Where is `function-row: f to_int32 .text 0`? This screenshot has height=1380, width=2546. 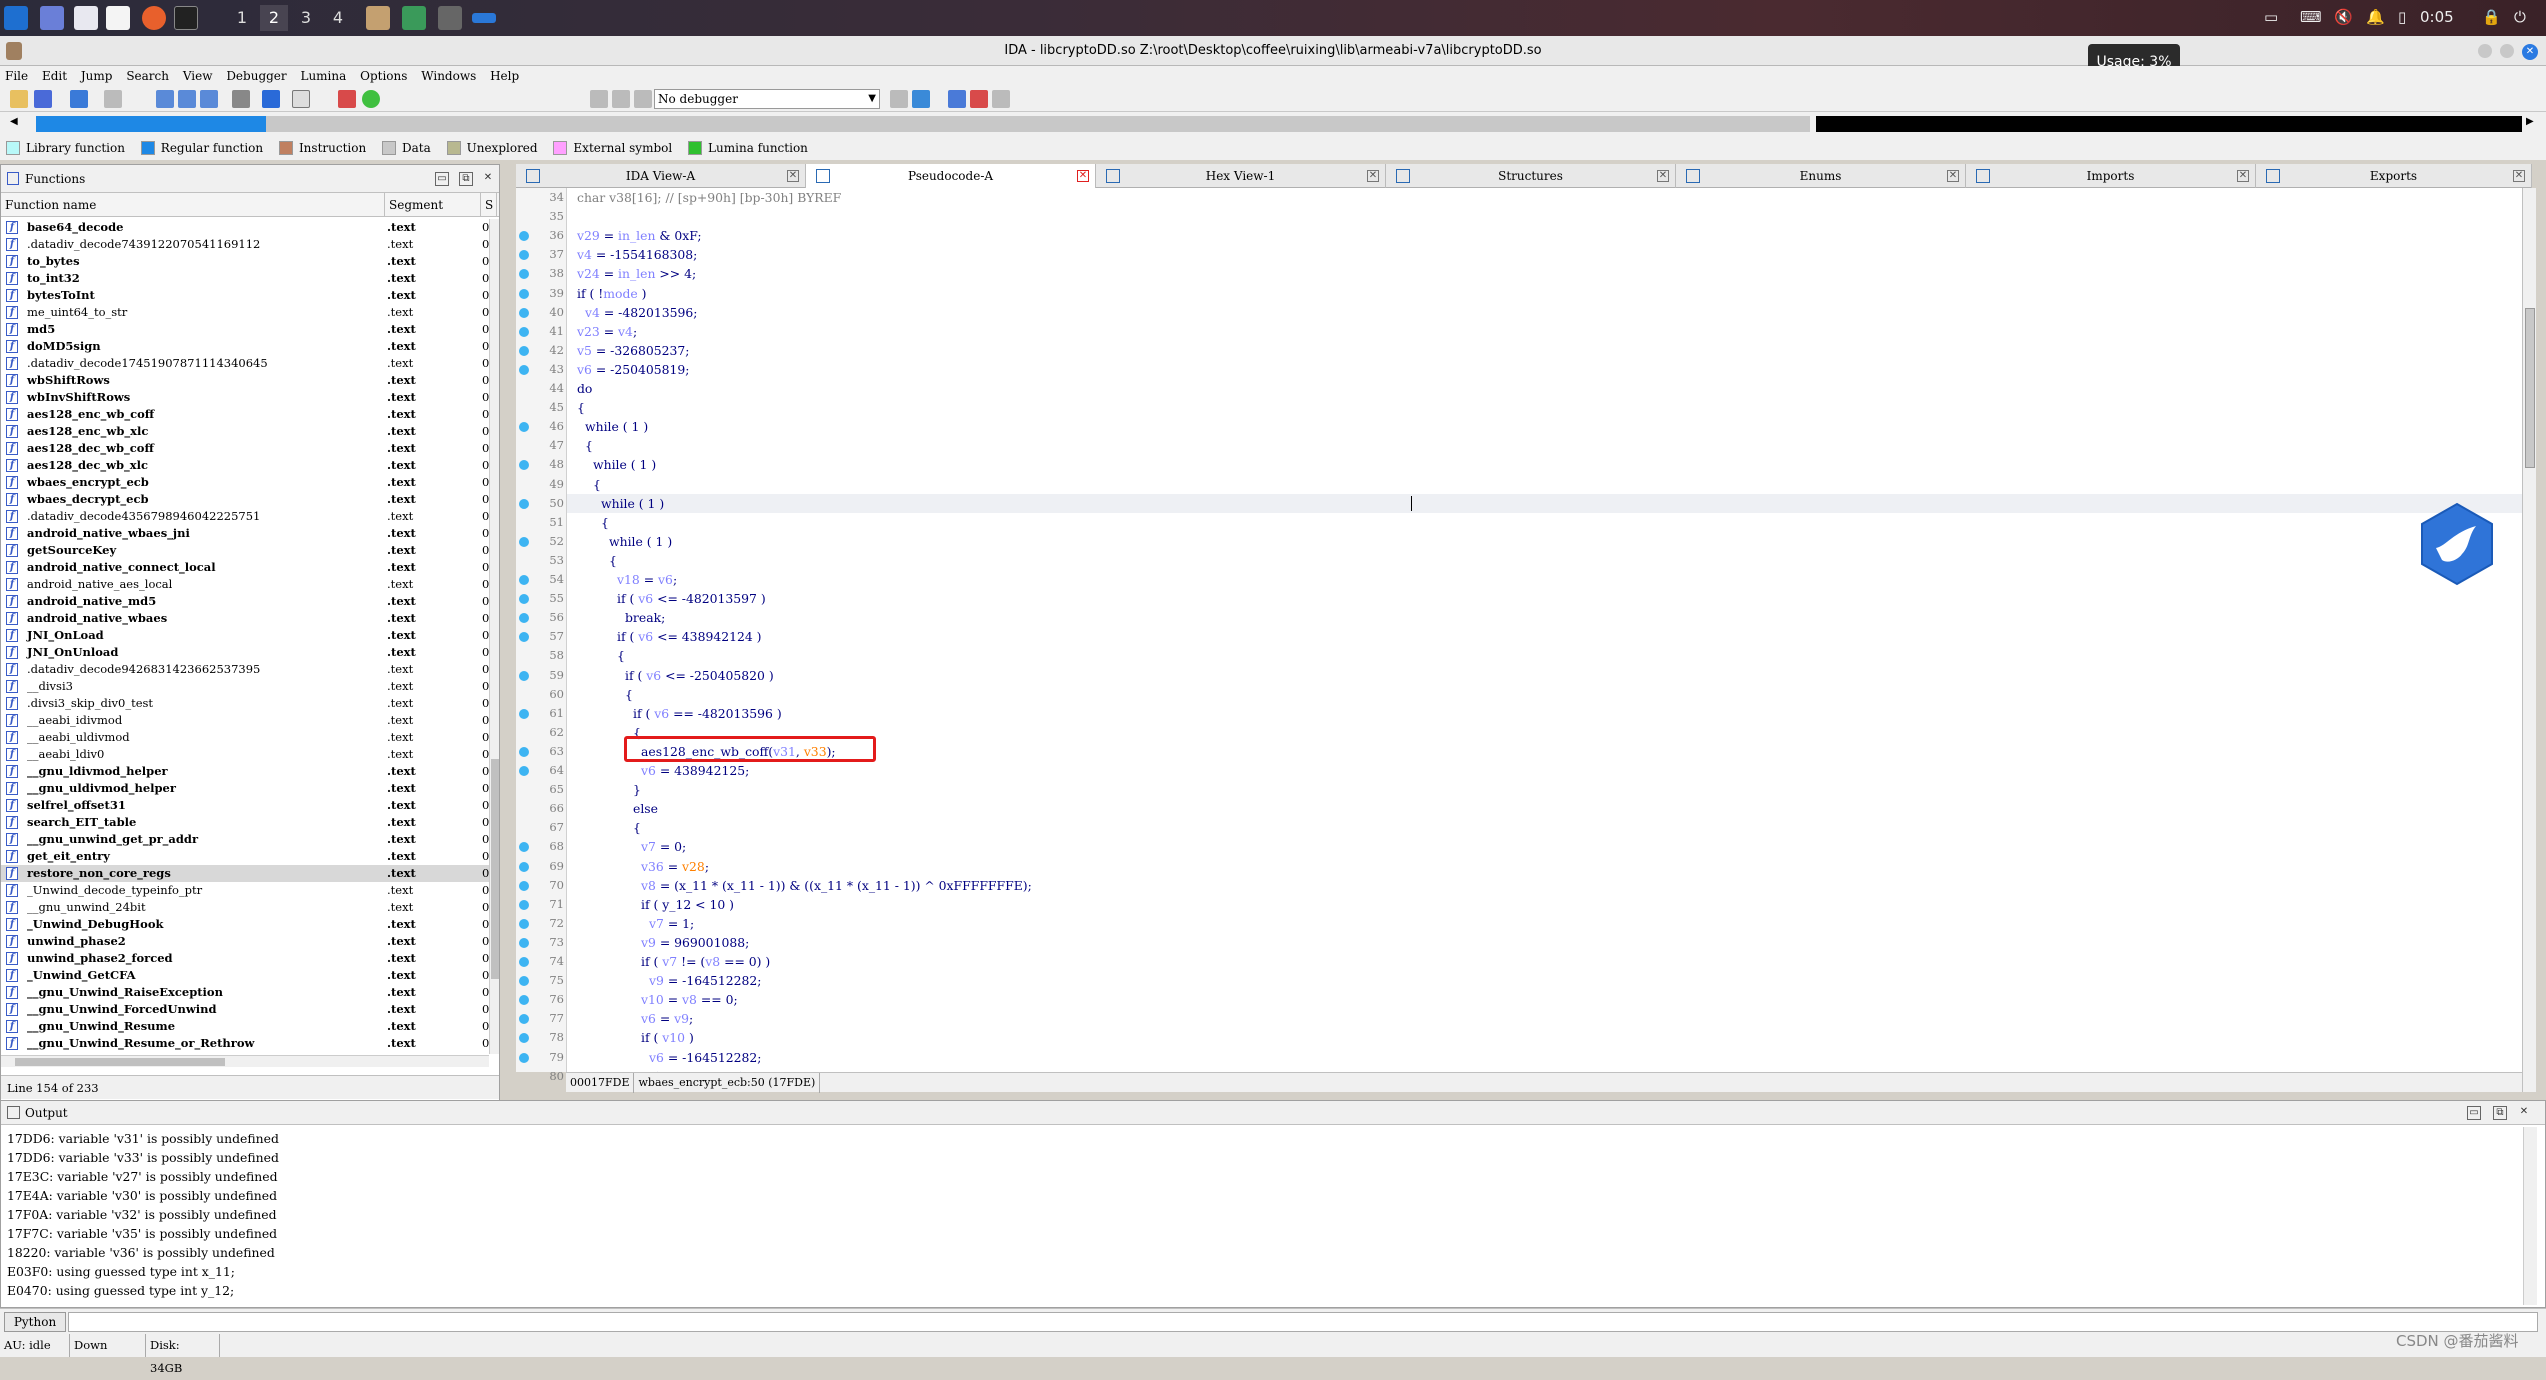 function-row: f to_int32 .text 0 is located at coordinates (245, 278).